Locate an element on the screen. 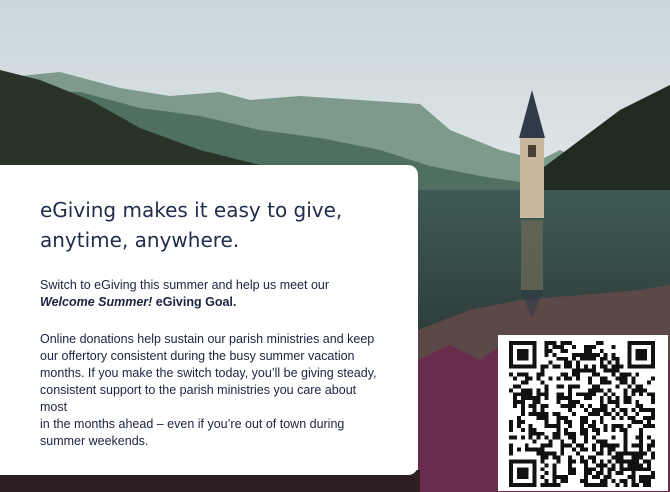  qr-code is located at coordinates (583, 413).